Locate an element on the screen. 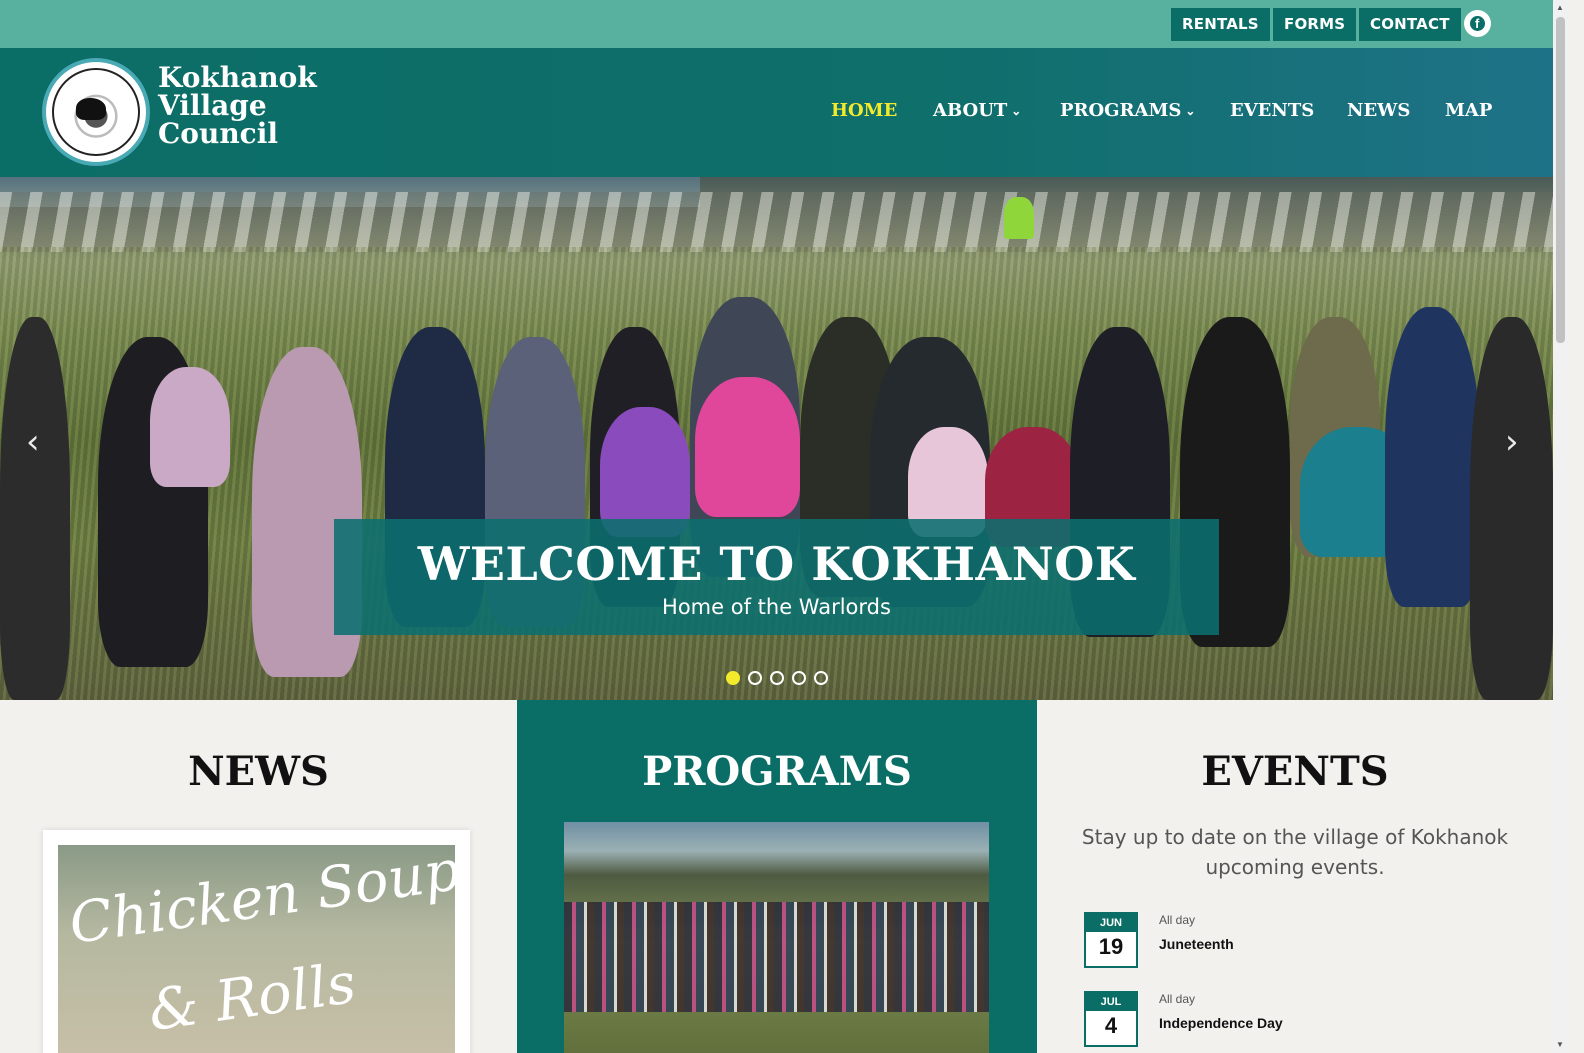 This screenshot has width=1584, height=1053. rentals-button: RENTALS is located at coordinates (1220, 24).